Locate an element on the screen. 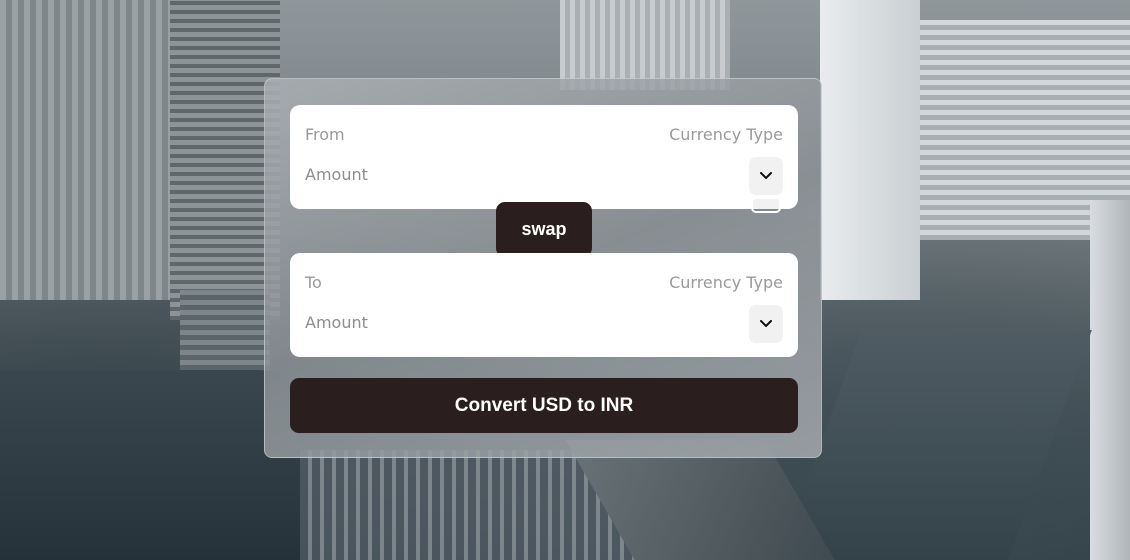  to-field-group: To Currency Type is located at coordinates (544, 305).